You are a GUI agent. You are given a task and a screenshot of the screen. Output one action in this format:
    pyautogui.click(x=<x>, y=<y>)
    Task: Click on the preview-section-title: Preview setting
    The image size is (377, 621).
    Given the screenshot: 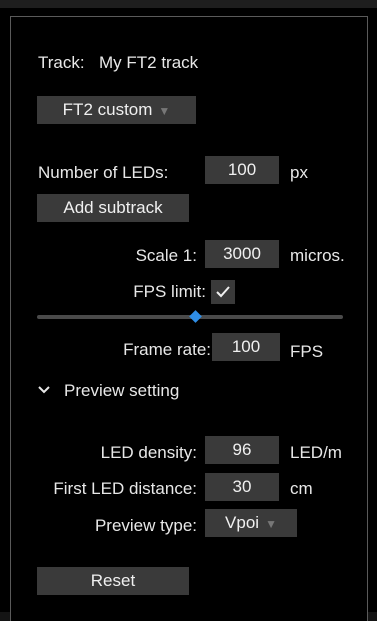 What is the action you would take?
    pyautogui.click(x=122, y=390)
    